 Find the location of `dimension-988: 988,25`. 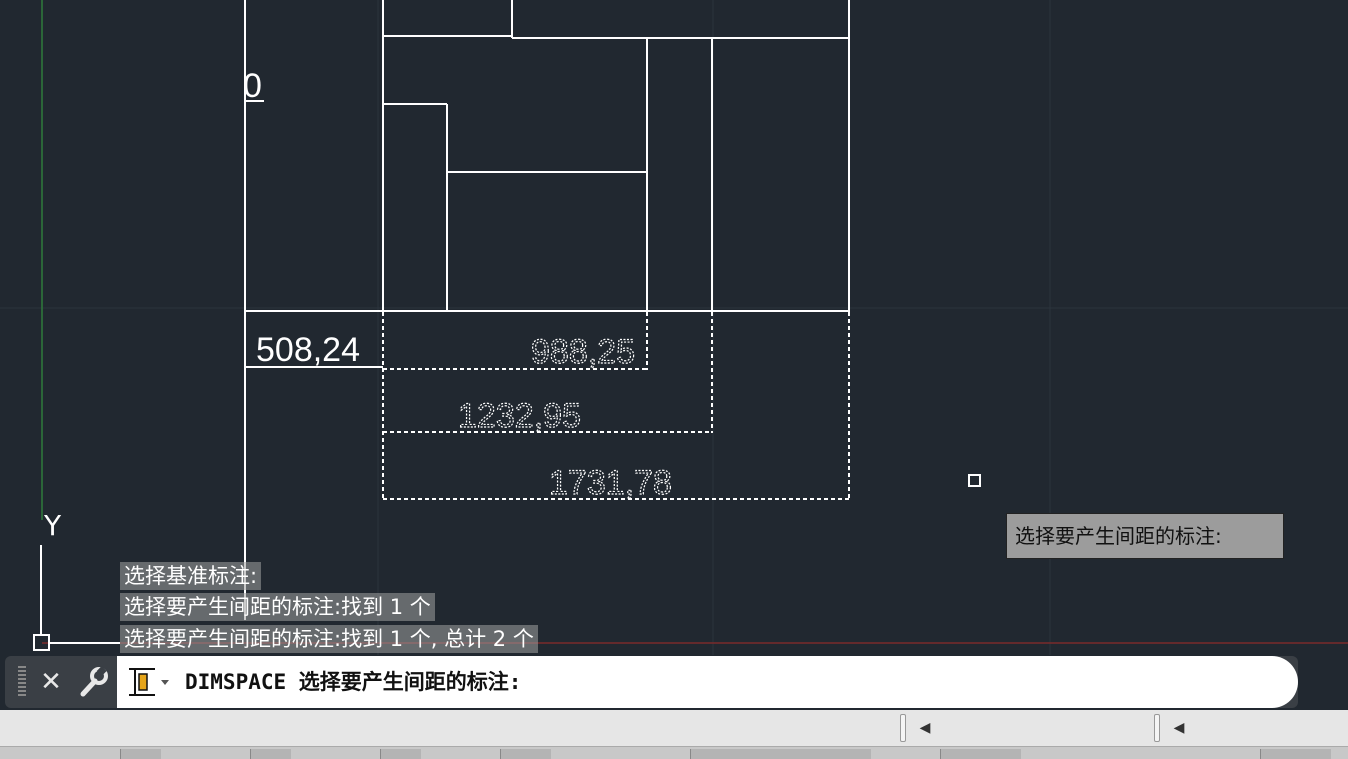

dimension-988: 988,25 is located at coordinates (583, 352).